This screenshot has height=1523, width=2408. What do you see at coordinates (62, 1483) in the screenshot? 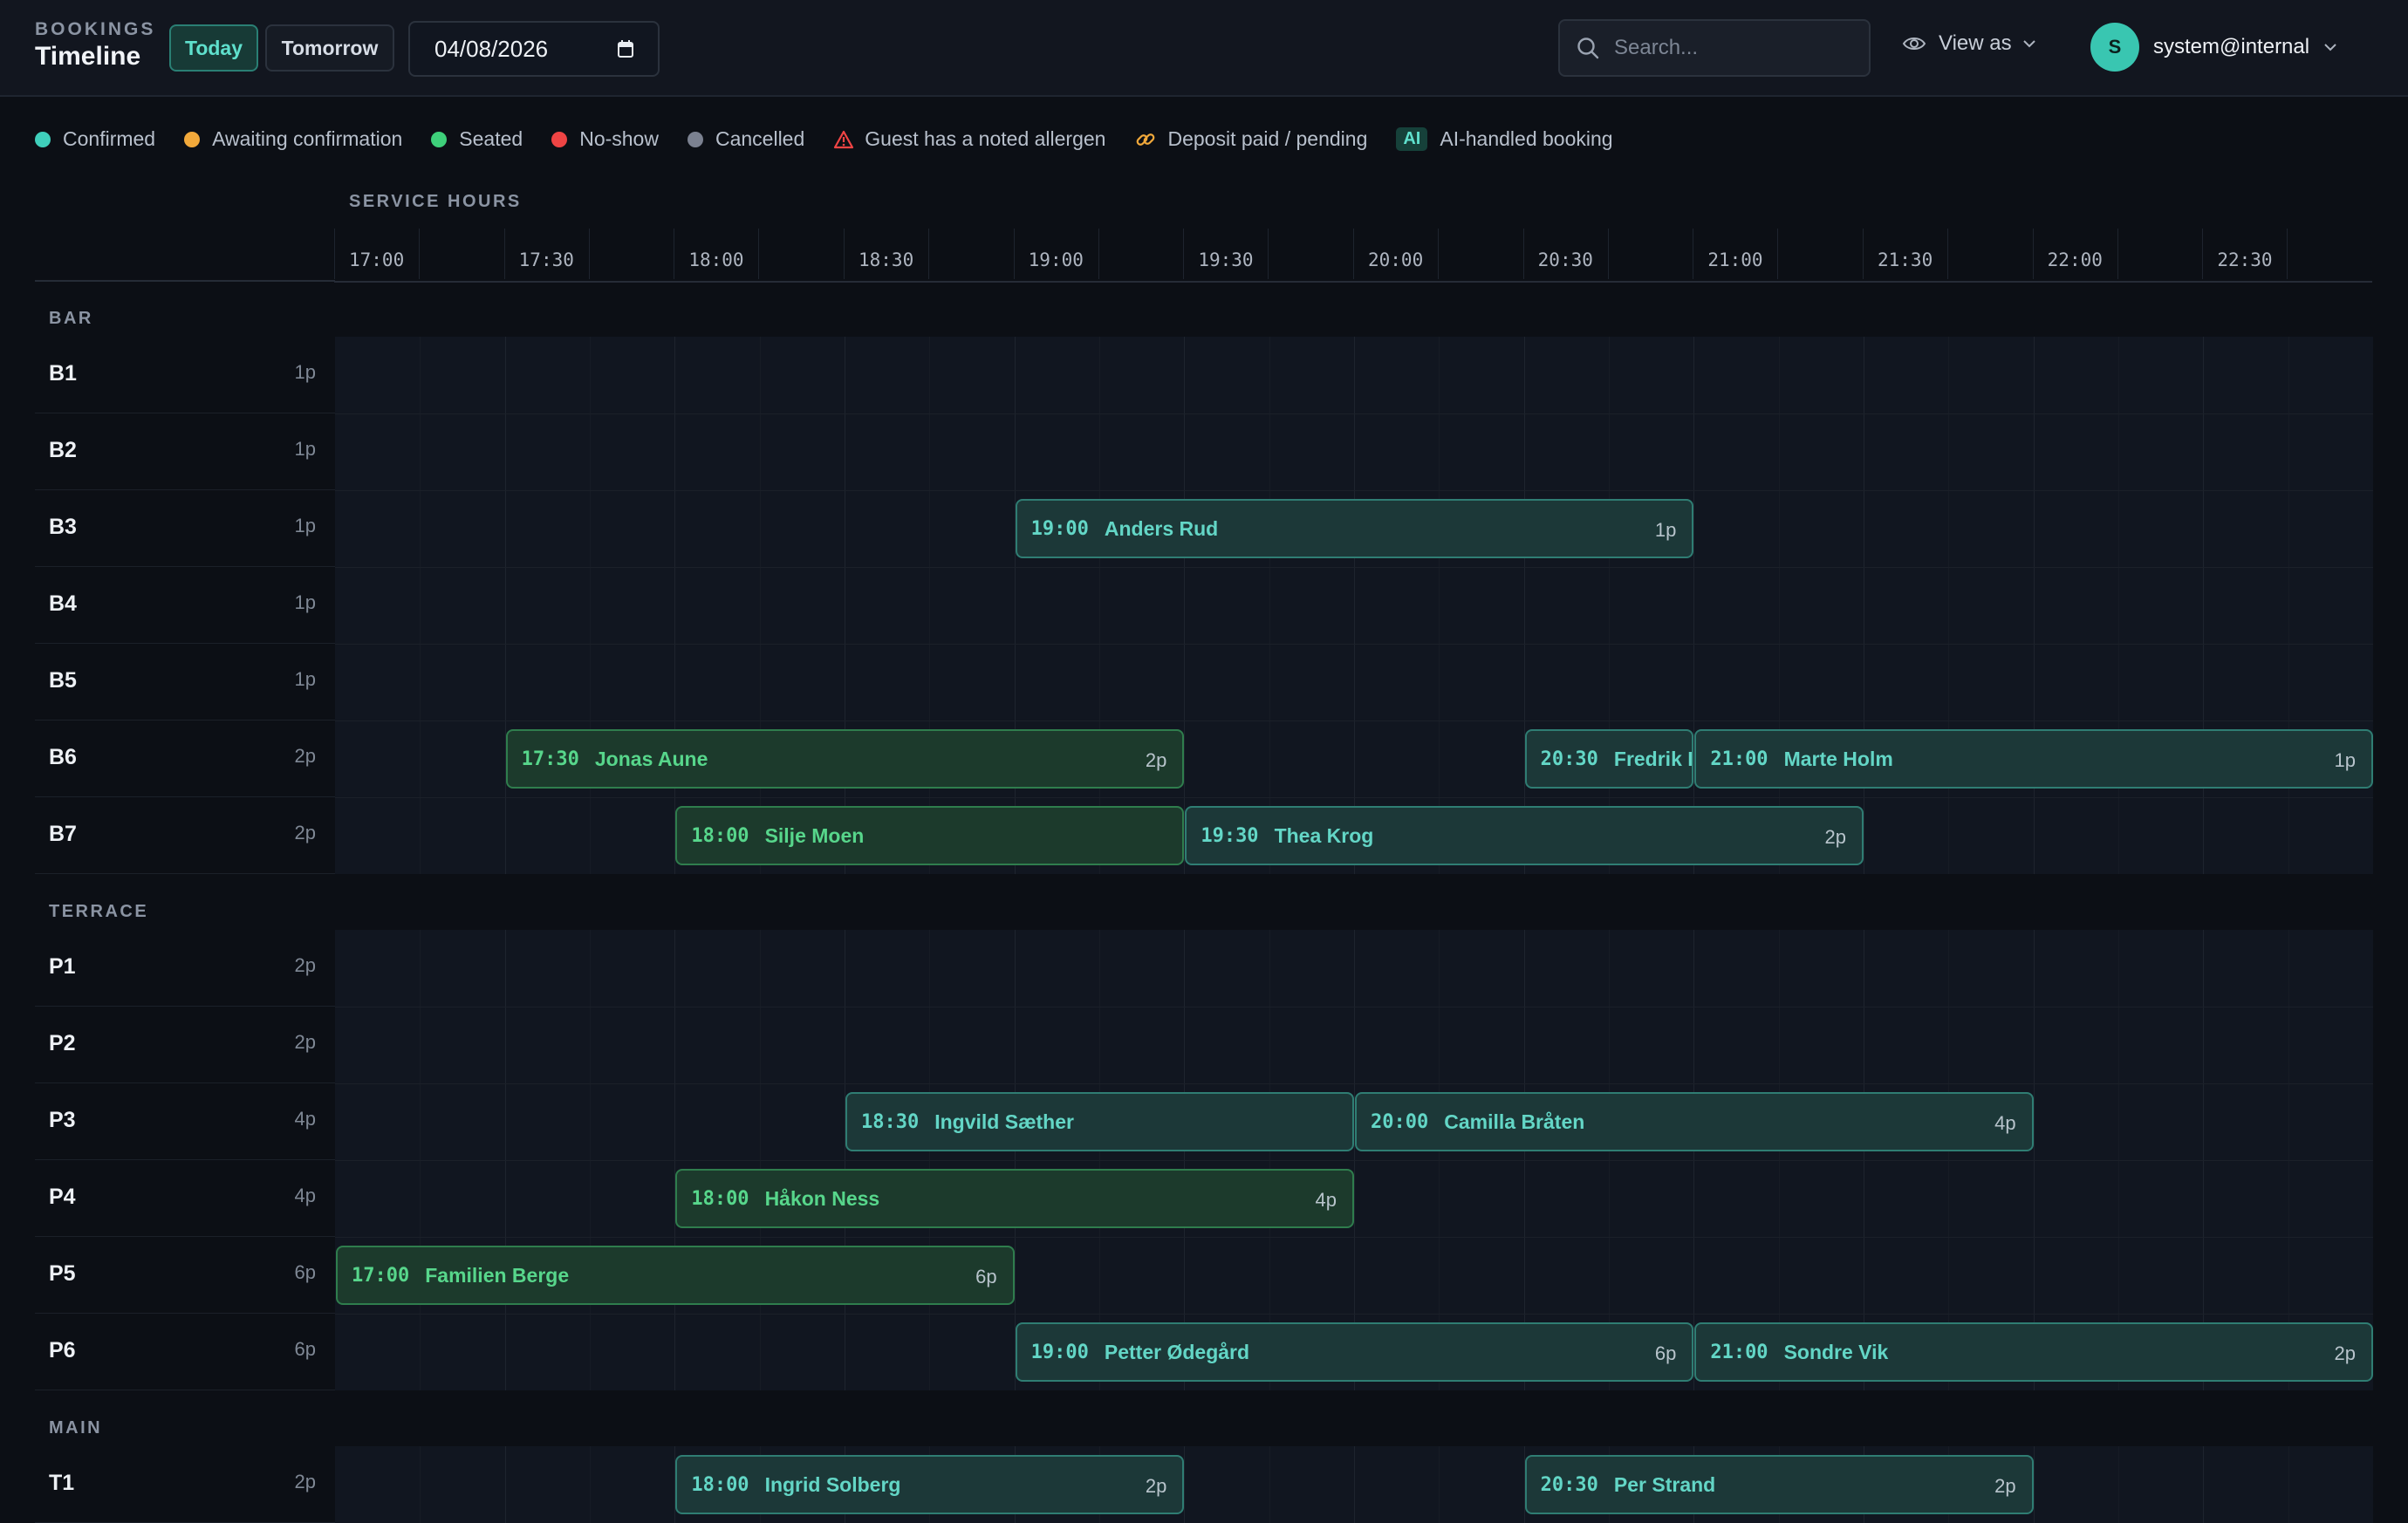
I see `table-name: T1` at bounding box center [62, 1483].